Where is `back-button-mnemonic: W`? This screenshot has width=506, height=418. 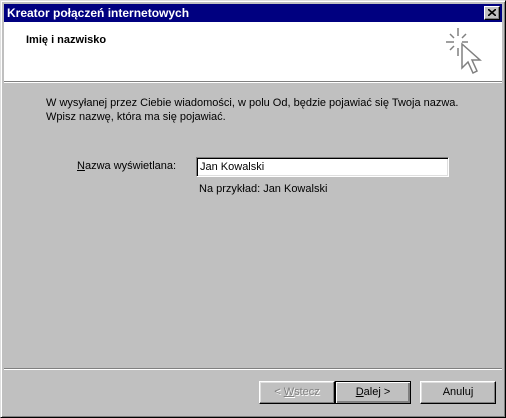
back-button-mnemonic: W is located at coordinates (289, 392).